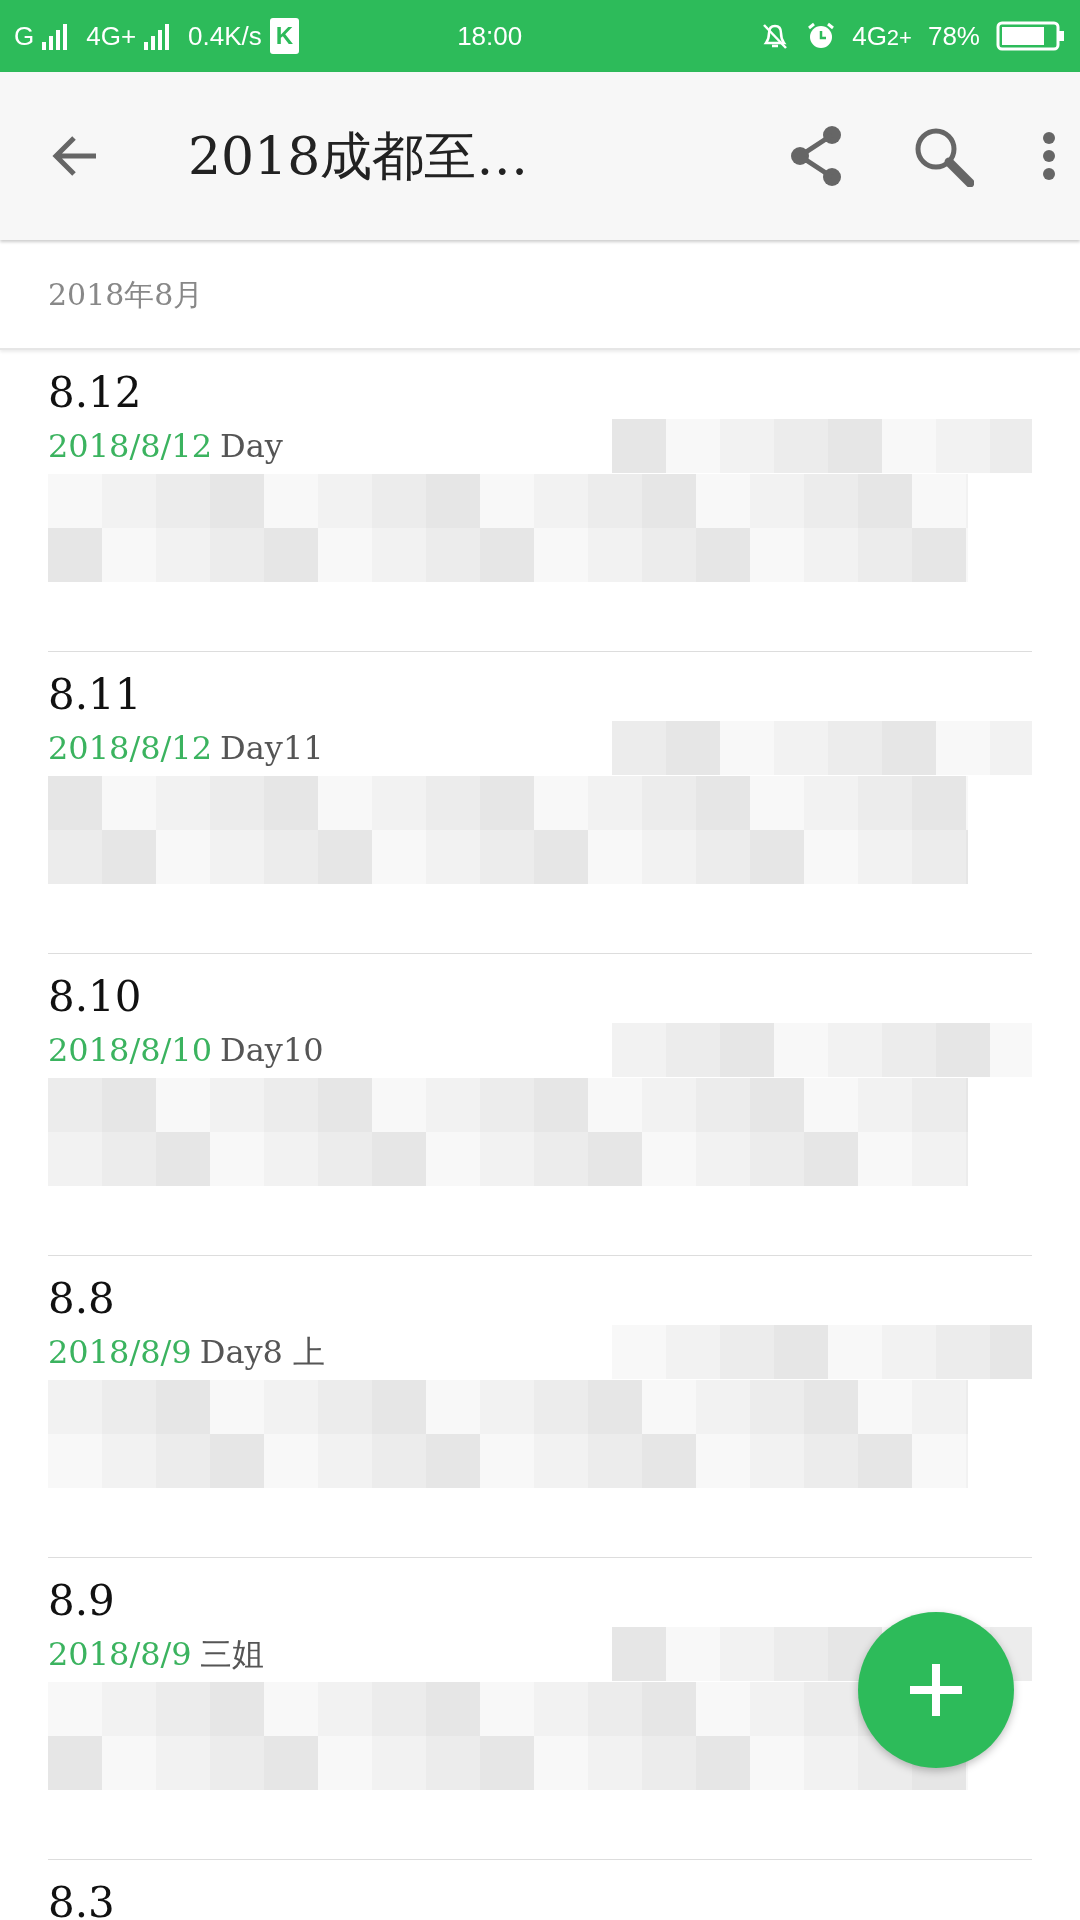  Describe the element at coordinates (882, 36) in the screenshot. I see `network-label: 4G2+` at that location.